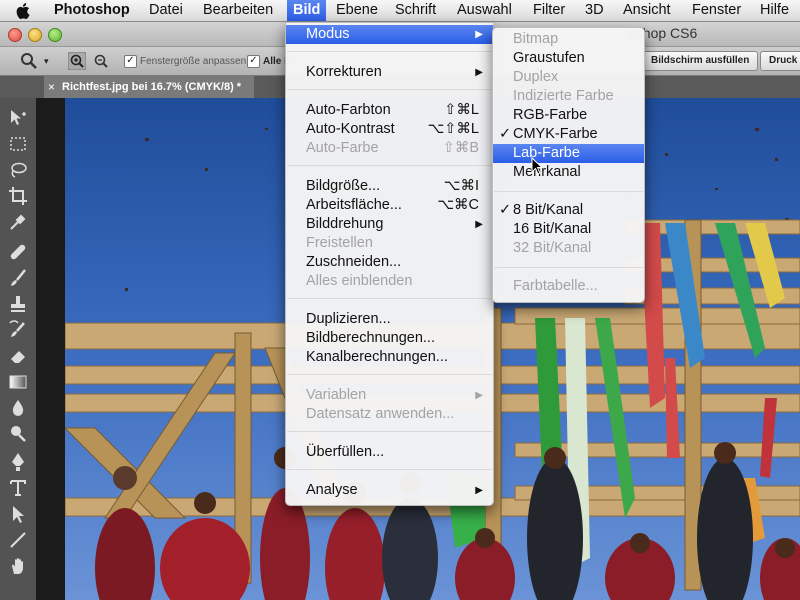 Image resolution: width=800 pixels, height=600 pixels. I want to click on menu-item-alles-einblenden: Alles einblenden, so click(359, 281).